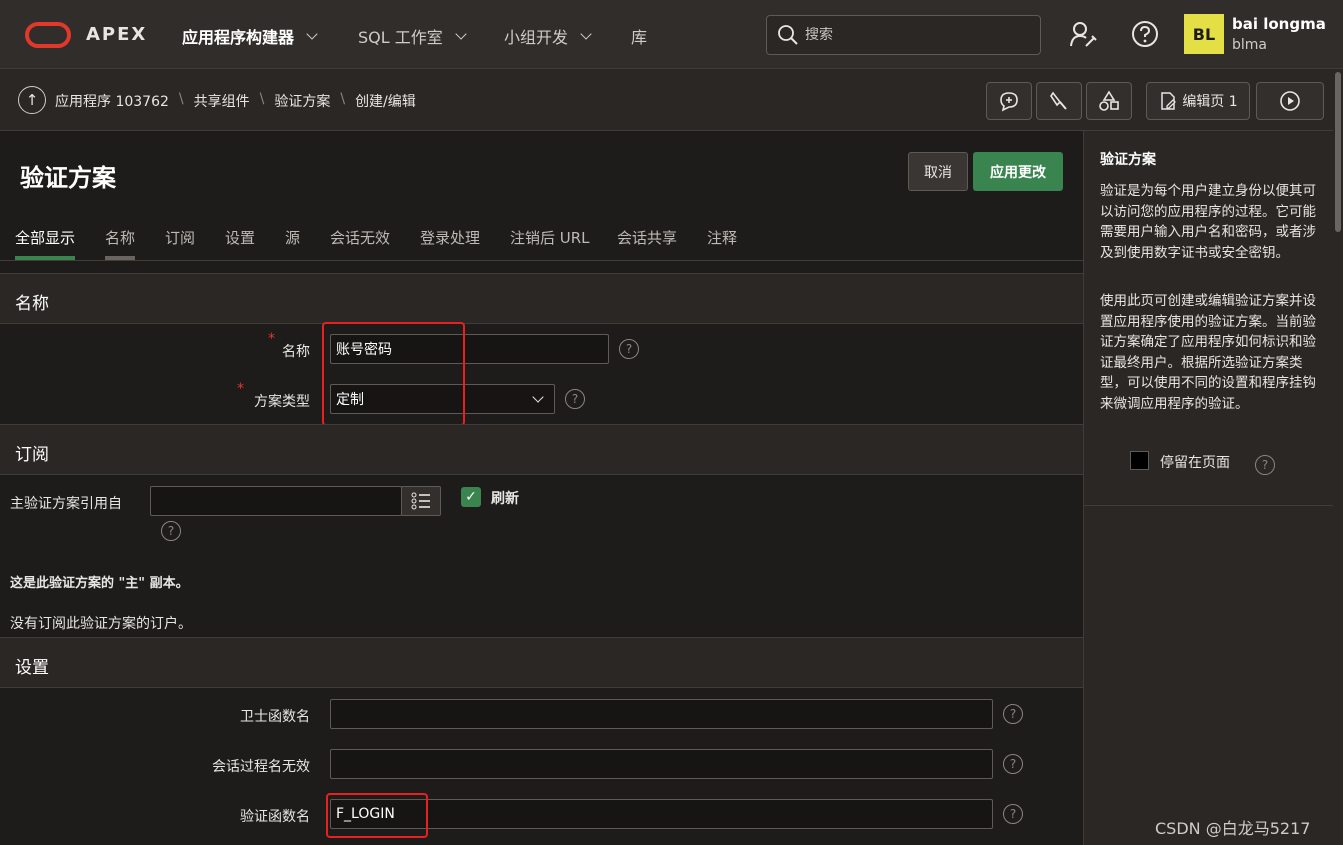 The height and width of the screenshot is (845, 1343). I want to click on user-name: bai longma, so click(1279, 24).